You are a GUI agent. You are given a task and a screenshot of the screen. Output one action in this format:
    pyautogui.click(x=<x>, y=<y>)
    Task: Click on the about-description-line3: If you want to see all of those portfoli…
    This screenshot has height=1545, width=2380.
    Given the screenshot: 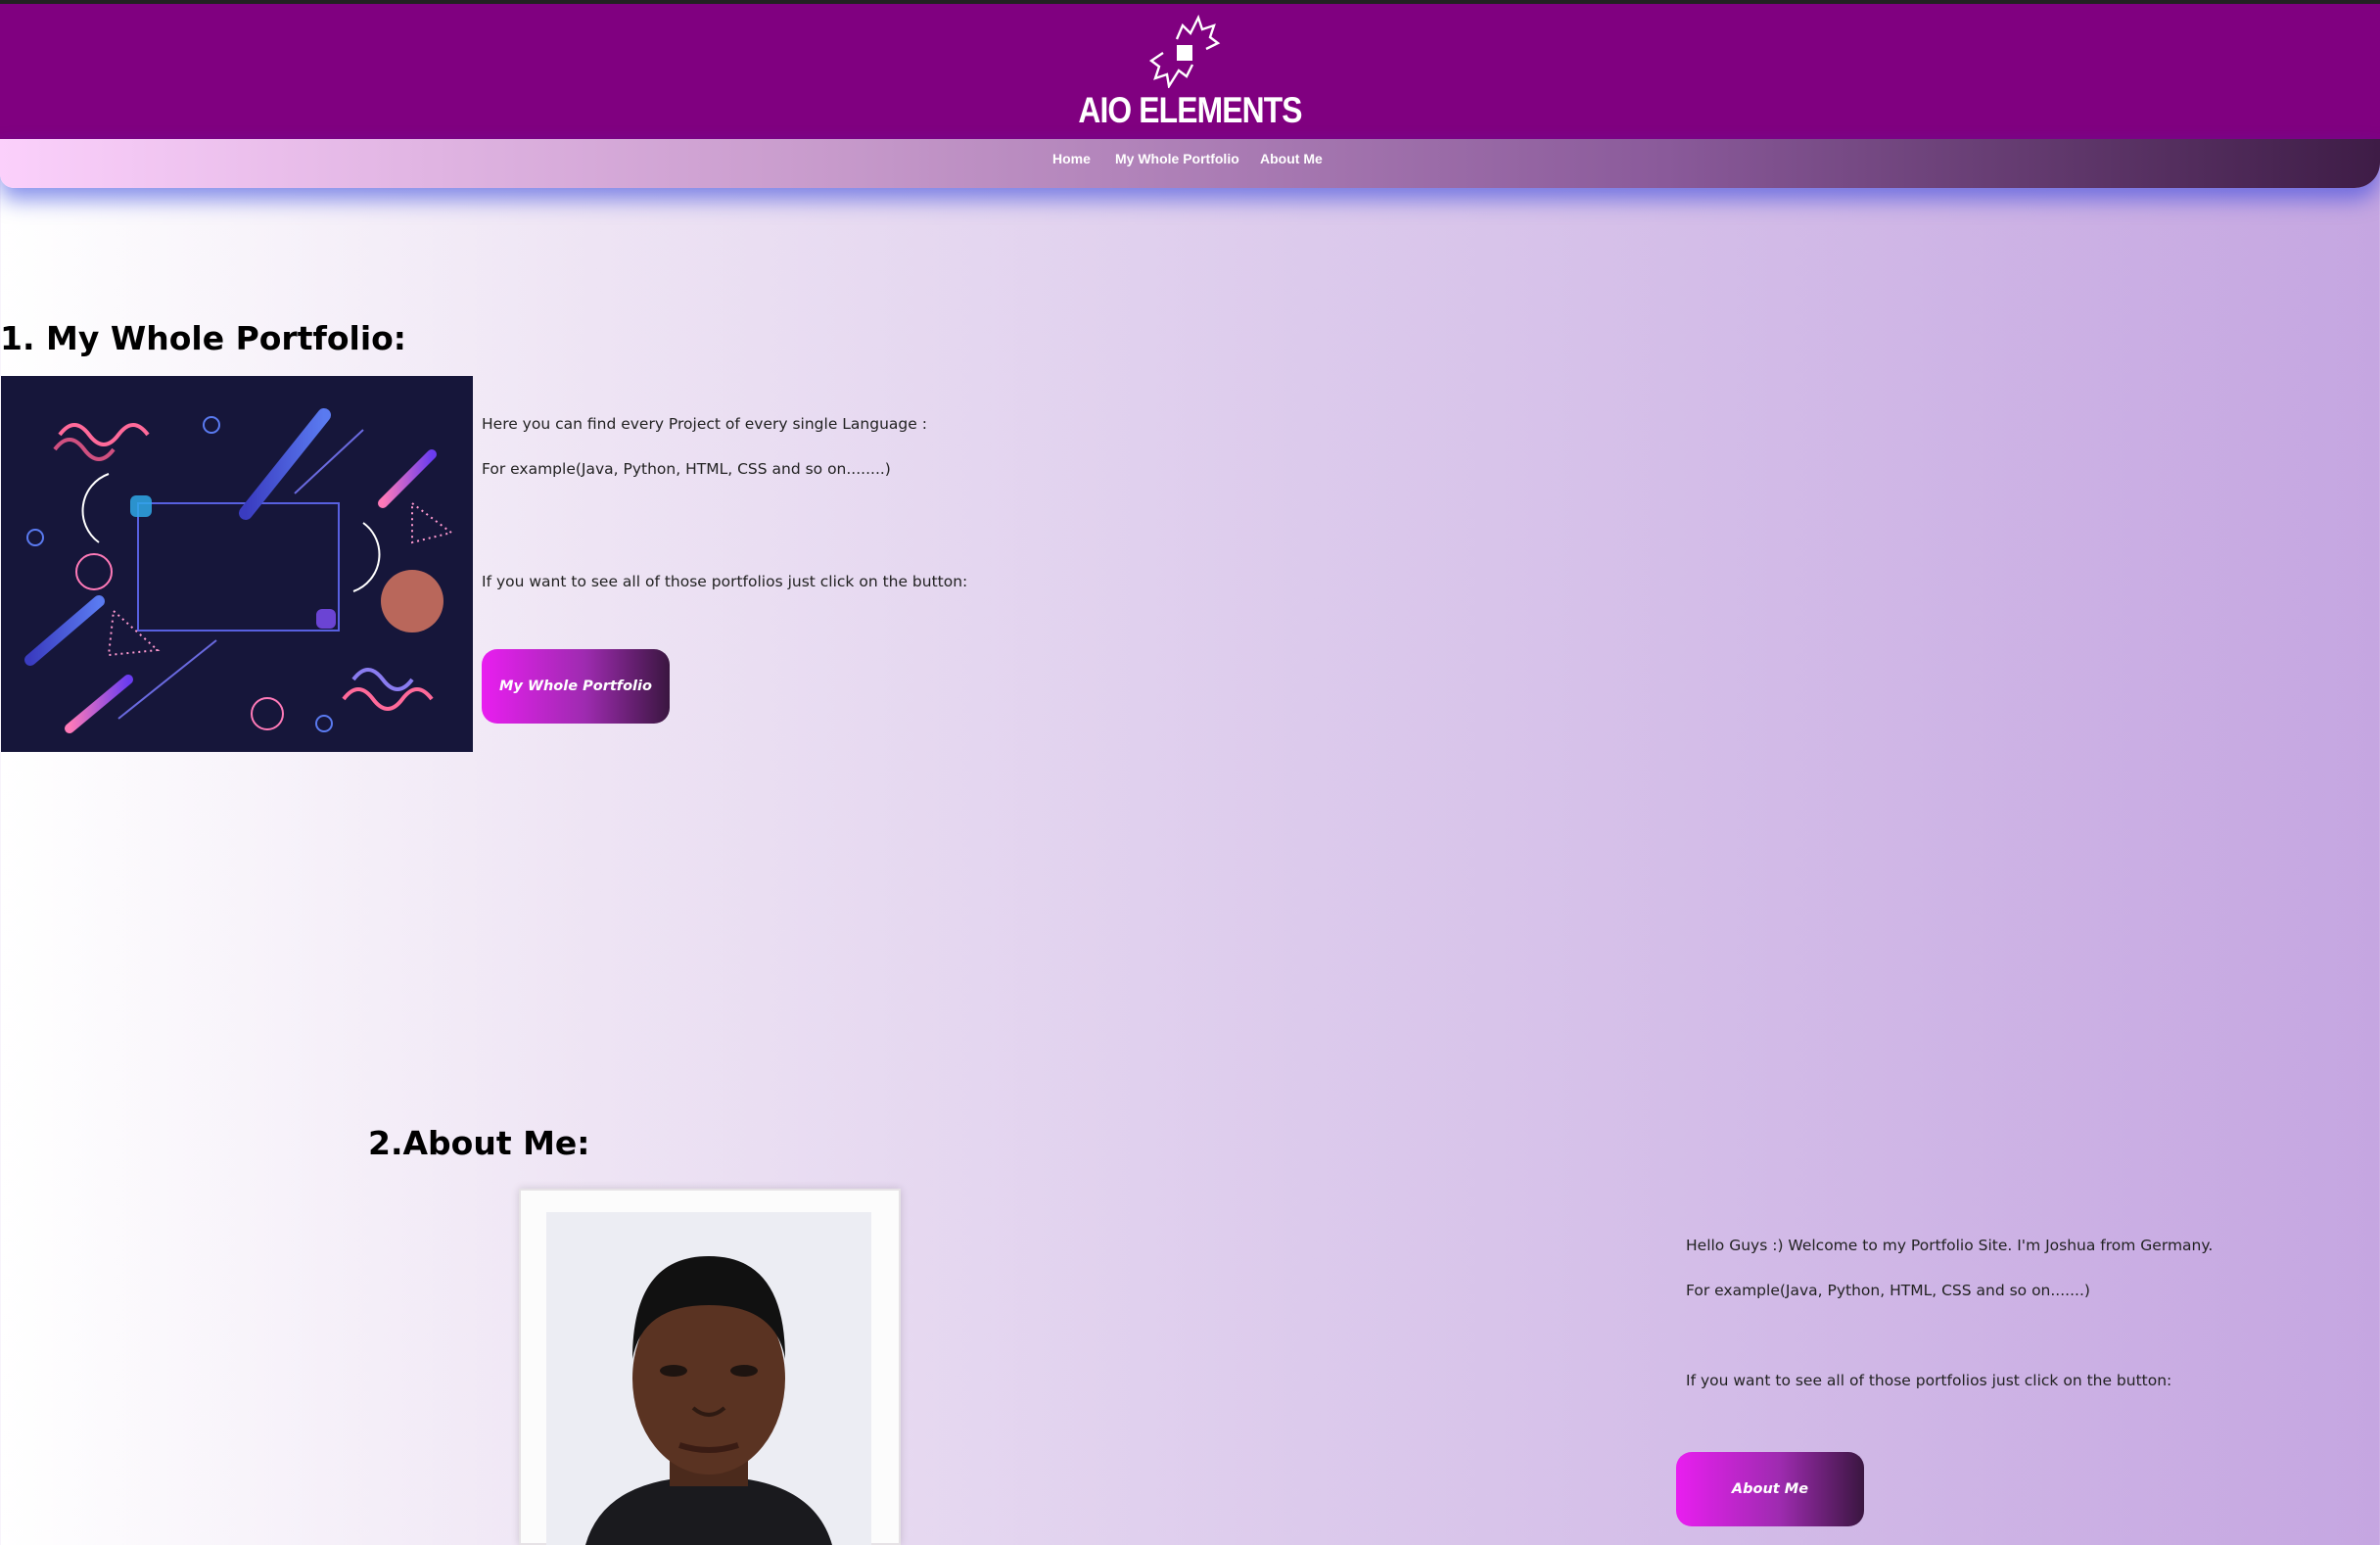 What is the action you would take?
    pyautogui.click(x=1929, y=1380)
    